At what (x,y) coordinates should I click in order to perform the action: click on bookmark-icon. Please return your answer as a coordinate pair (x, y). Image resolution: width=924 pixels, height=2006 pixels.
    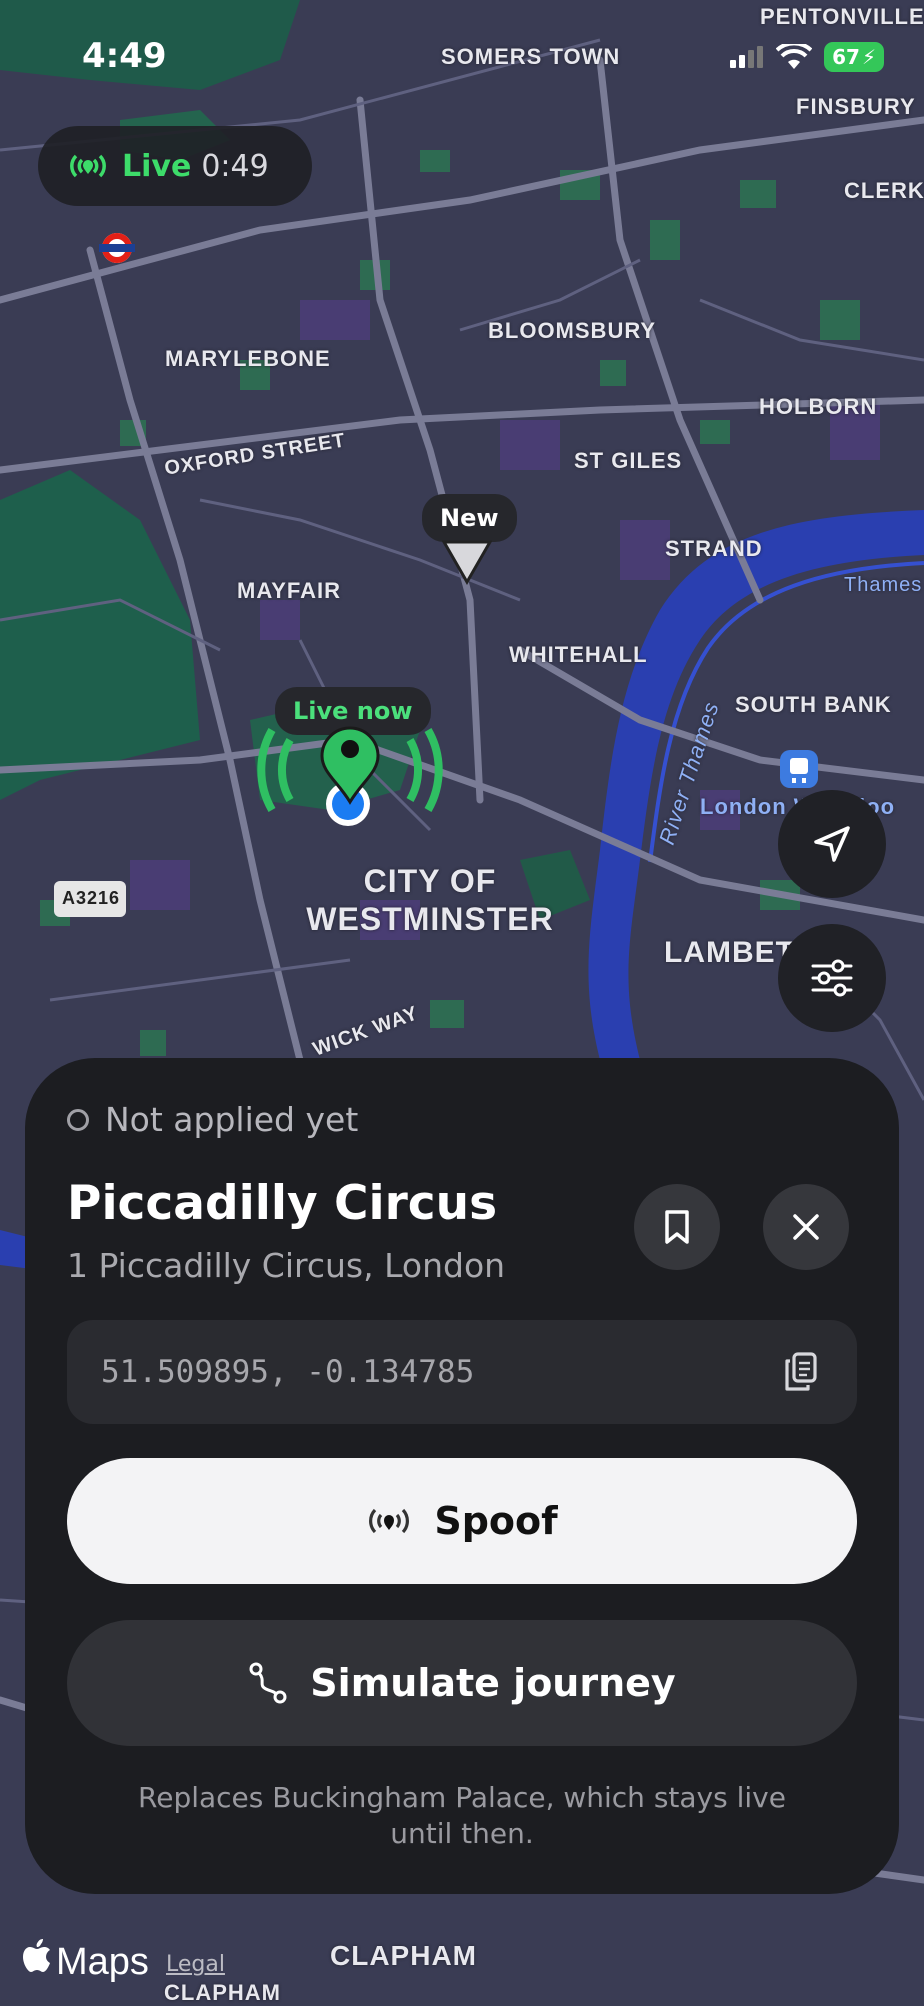
    Looking at the image, I should click on (677, 1227).